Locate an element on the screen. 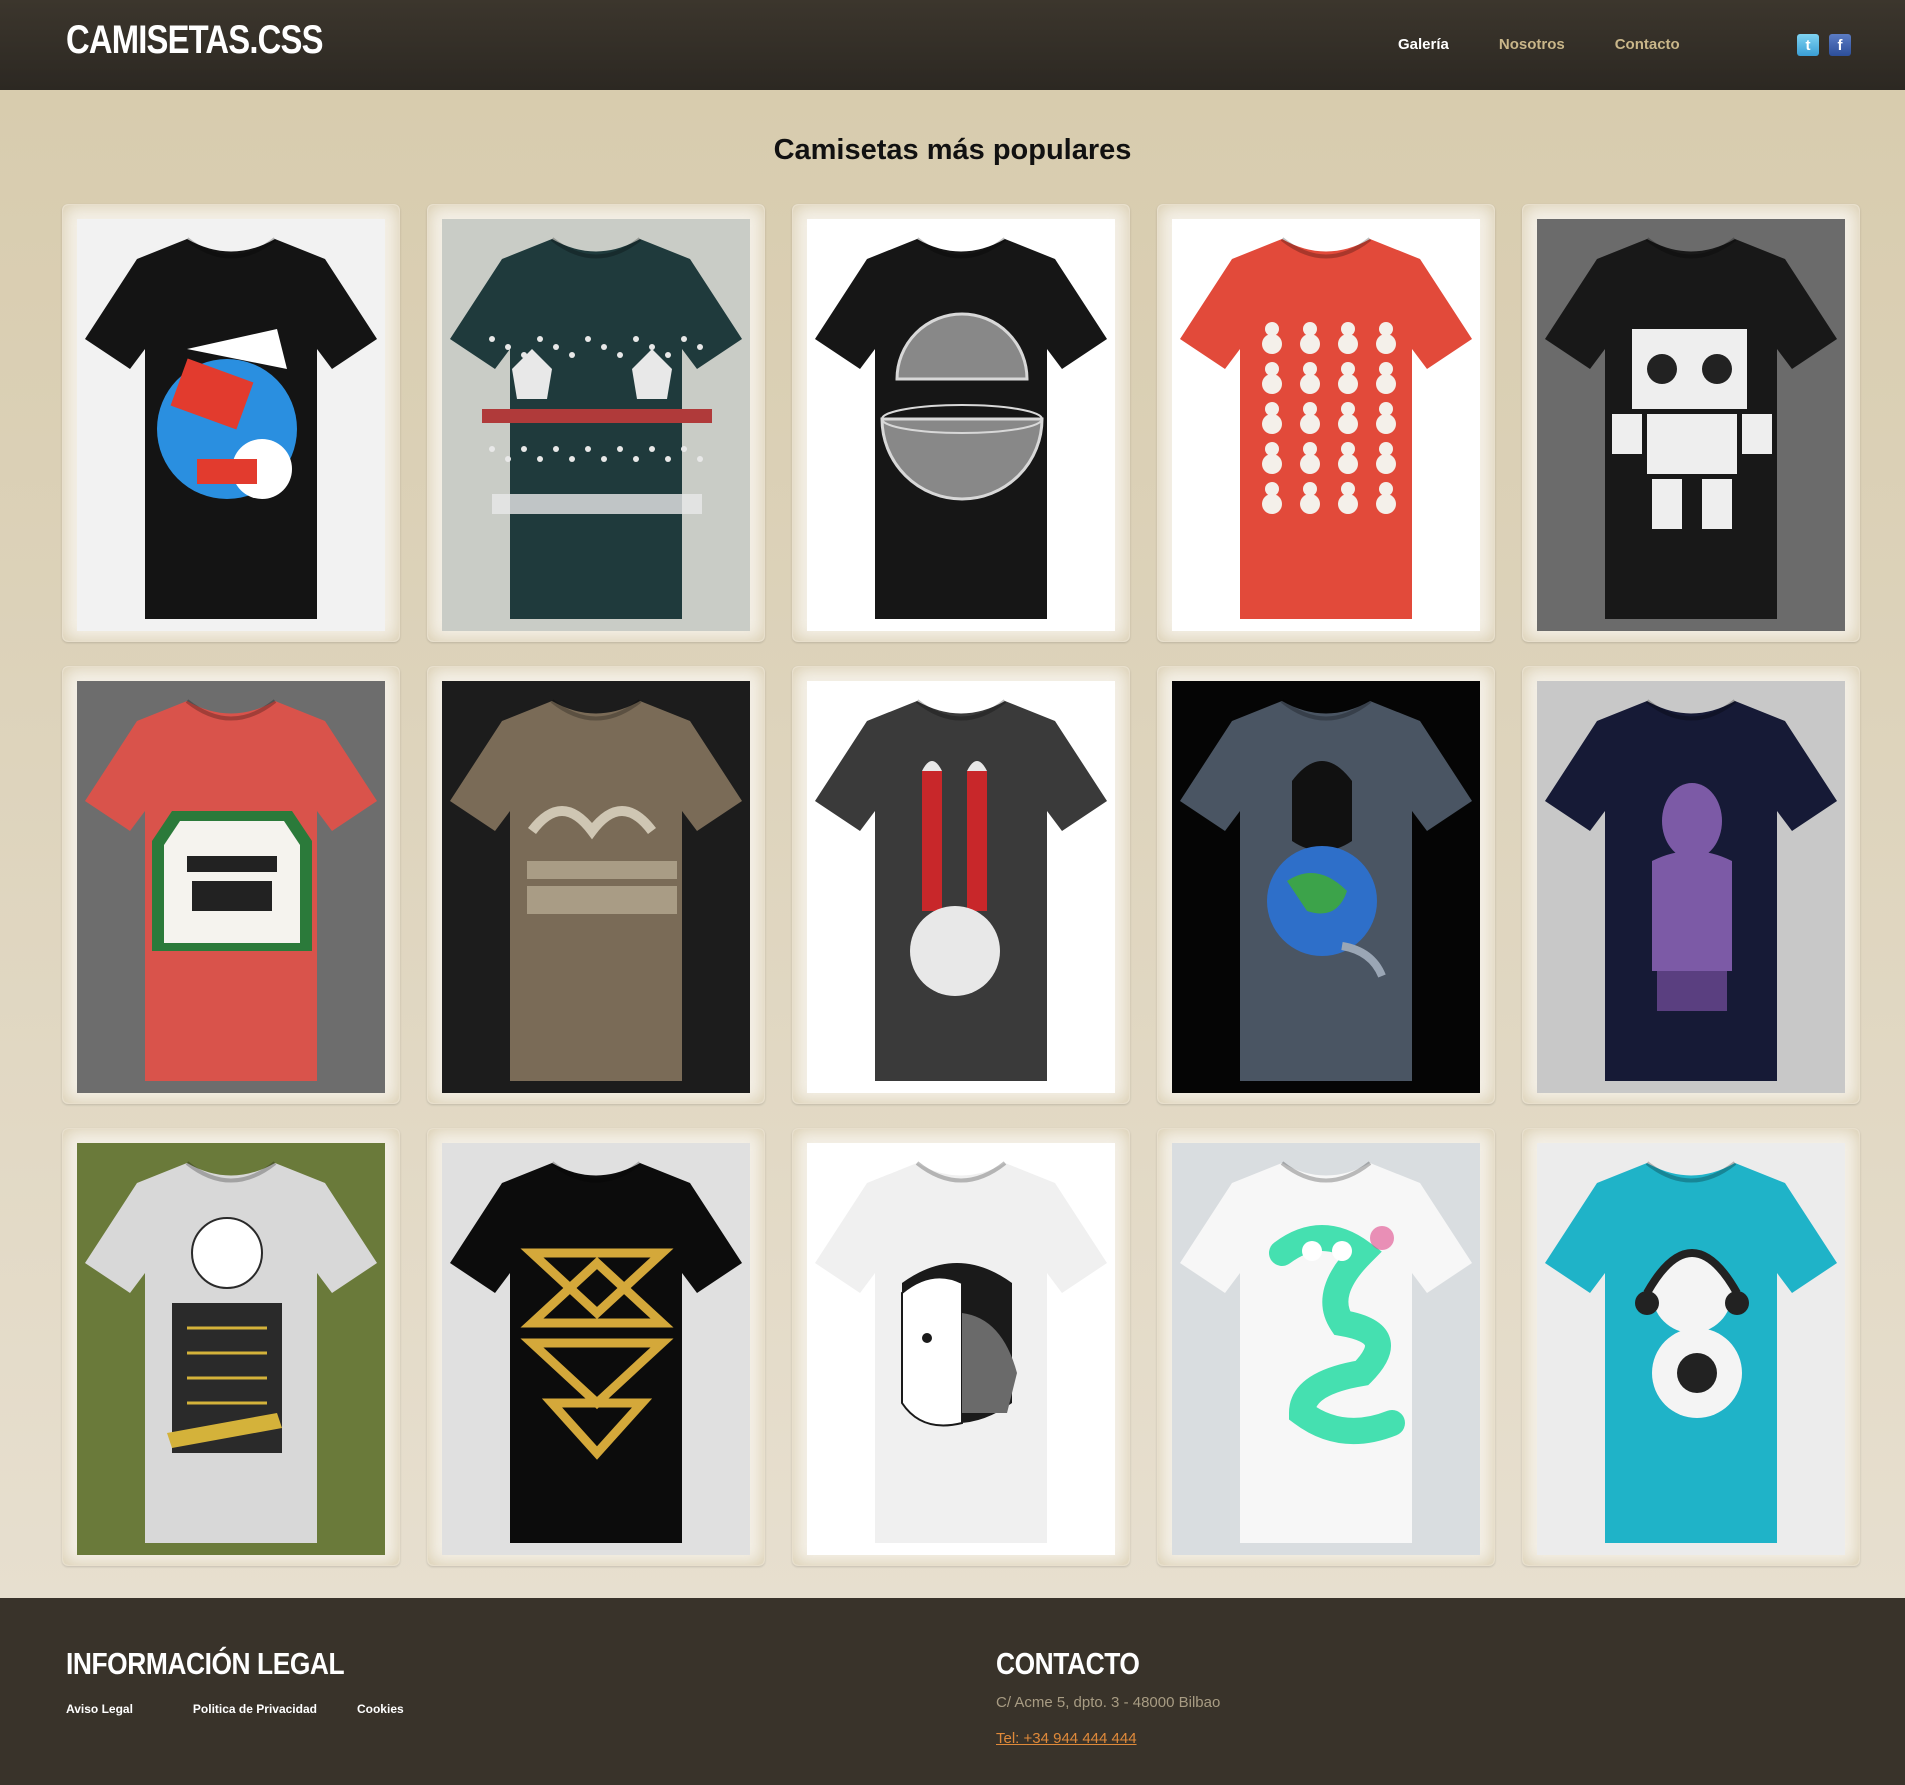  shirt-image-robot-black is located at coordinates (1691, 425).